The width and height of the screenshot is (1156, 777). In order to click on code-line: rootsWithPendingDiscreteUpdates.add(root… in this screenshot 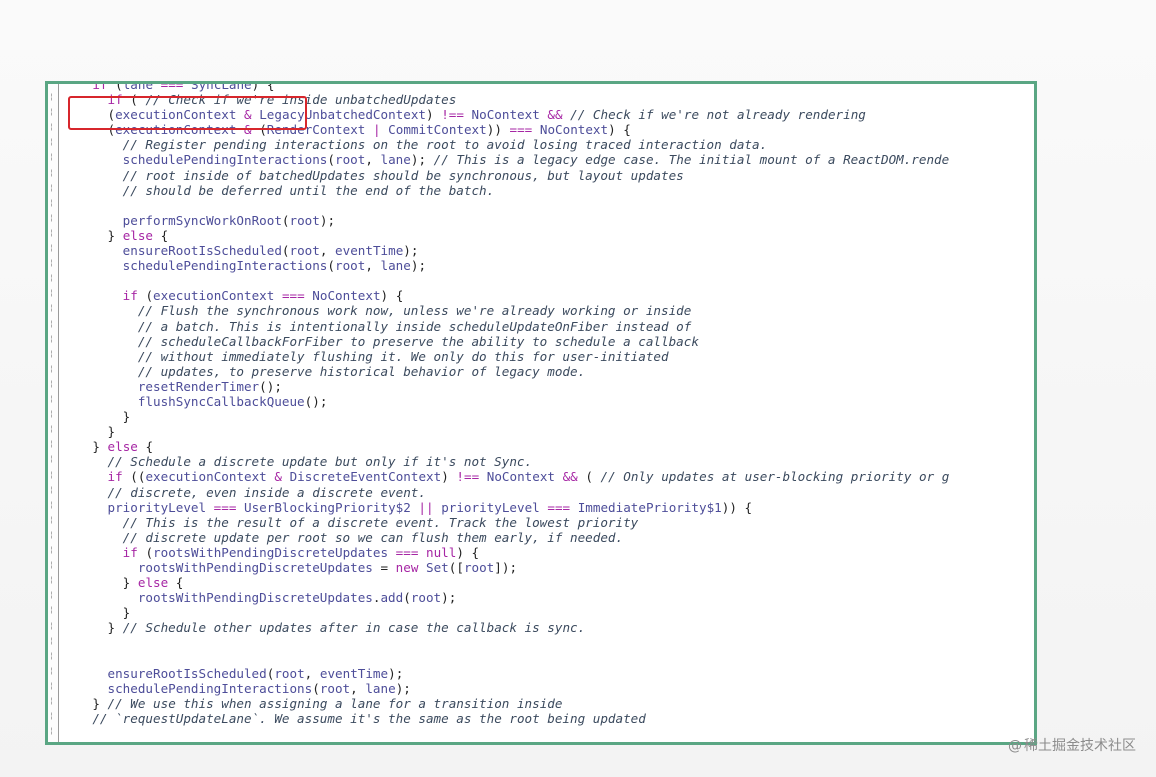, I will do `click(297, 598)`.